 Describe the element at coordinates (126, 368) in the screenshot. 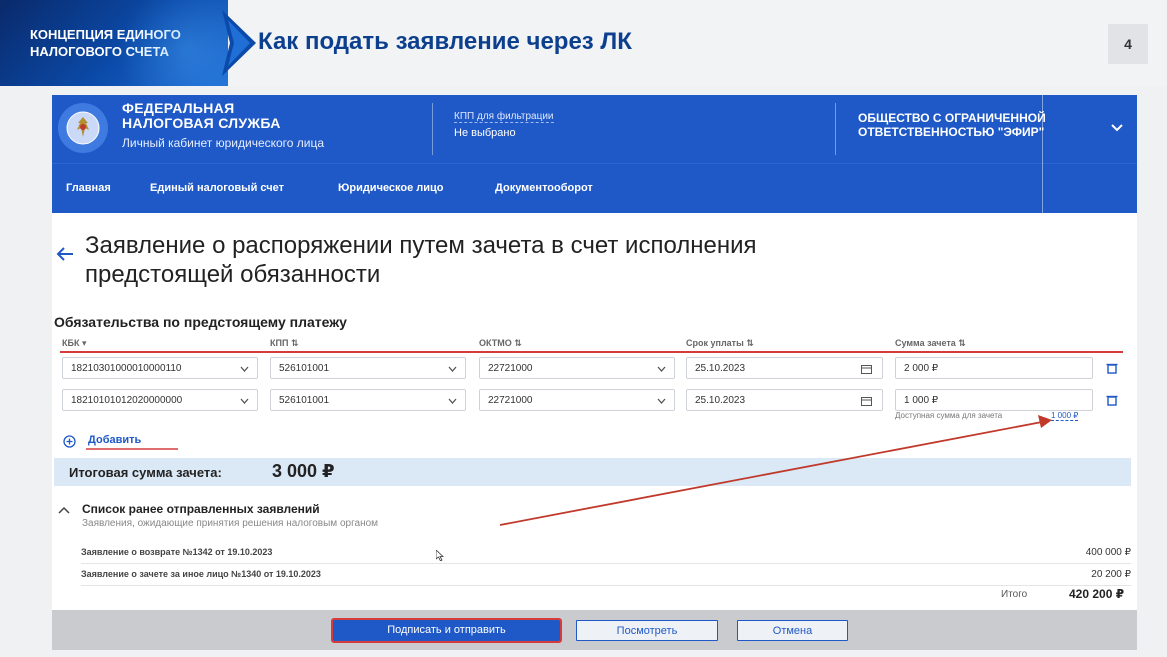

I see `kbk-value: 18210301000010000110` at that location.